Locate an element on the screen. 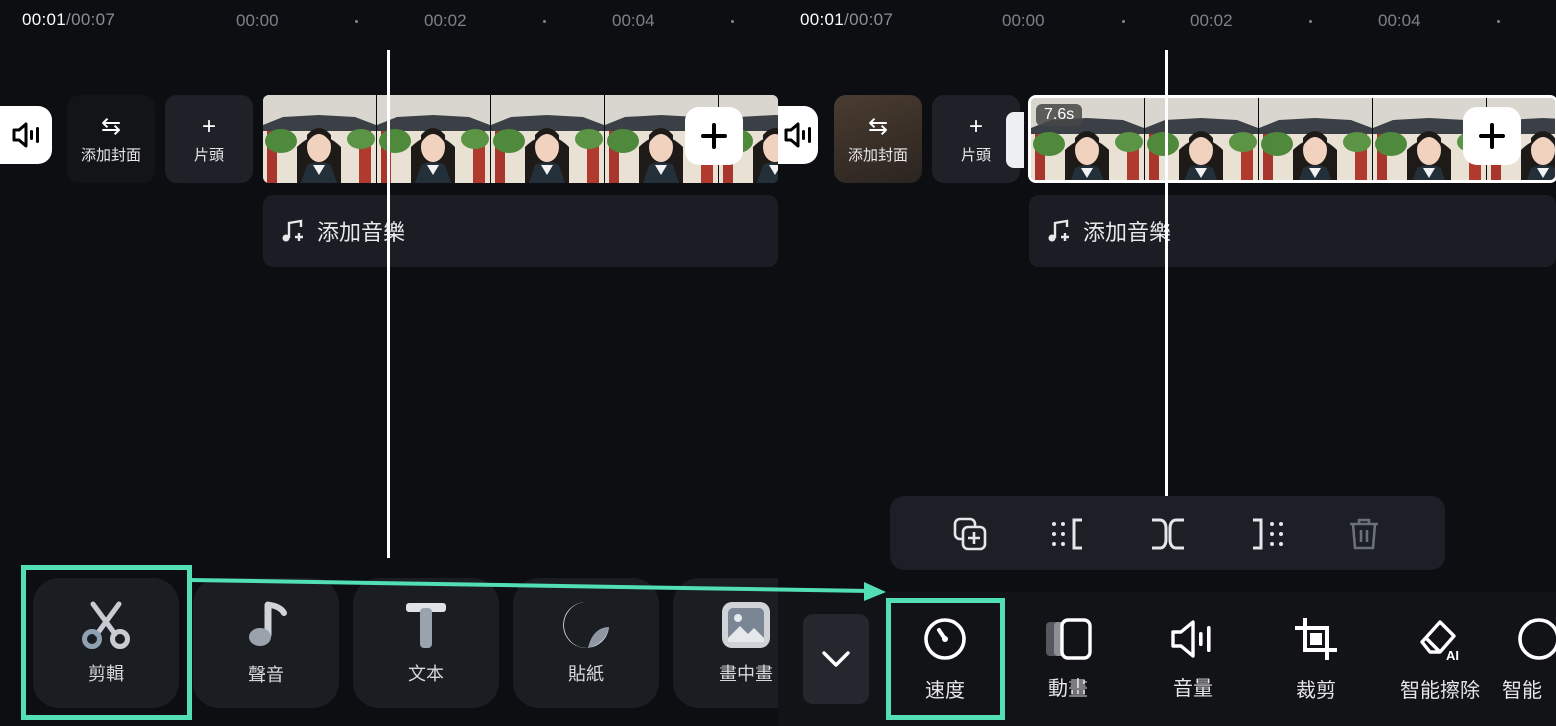 The width and height of the screenshot is (1556, 726). split-right-button is located at coordinates (1267, 534).